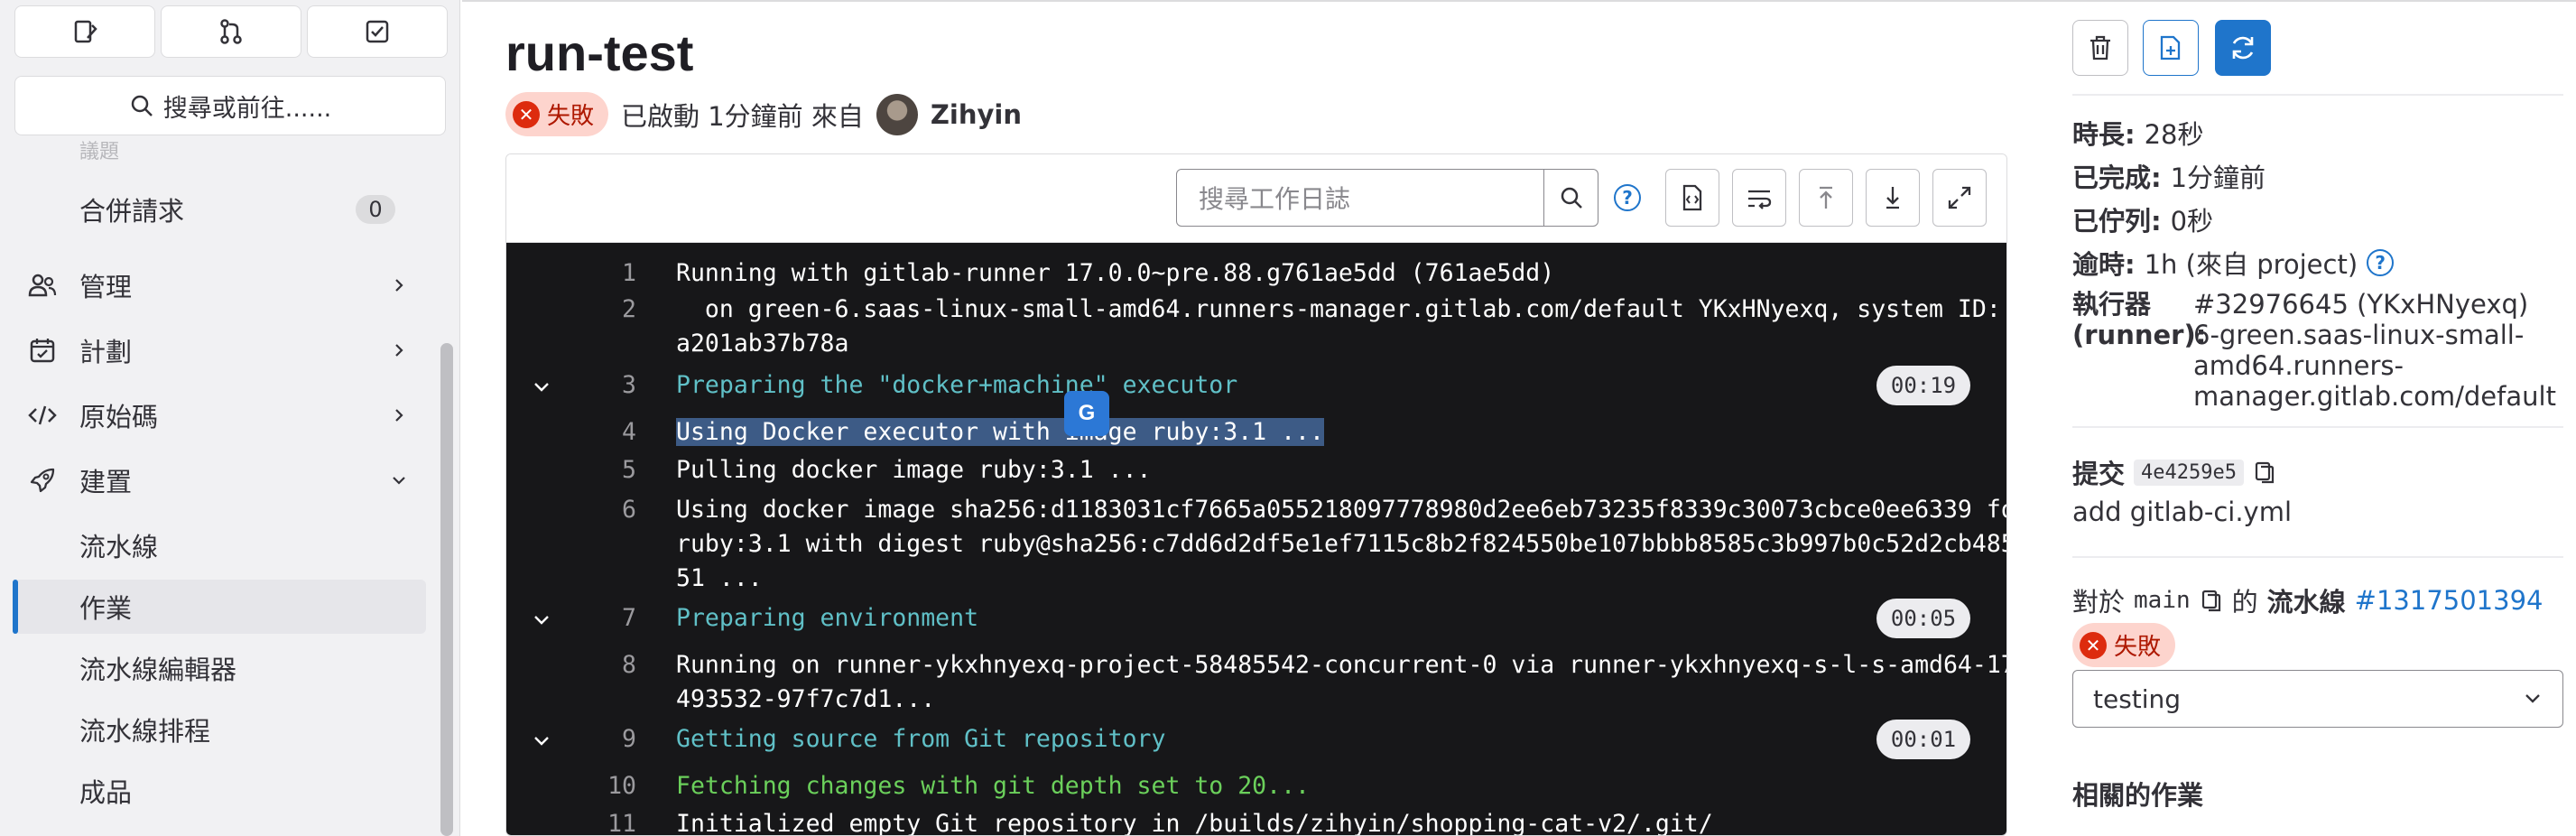 This screenshot has width=2576, height=836. What do you see at coordinates (616, 385) in the screenshot?
I see `line-number: 3` at bounding box center [616, 385].